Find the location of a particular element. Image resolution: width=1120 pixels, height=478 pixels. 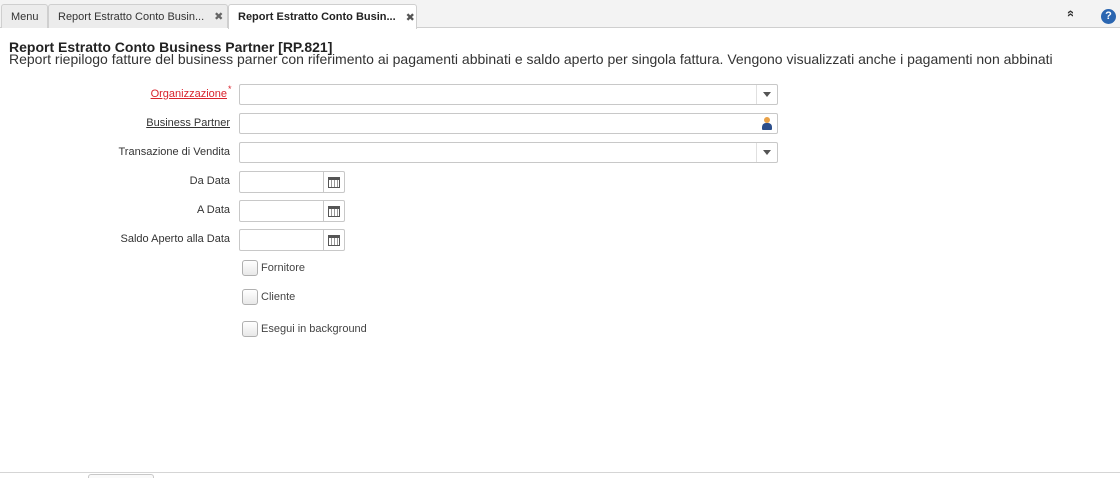

da-data-field is located at coordinates (292, 182).